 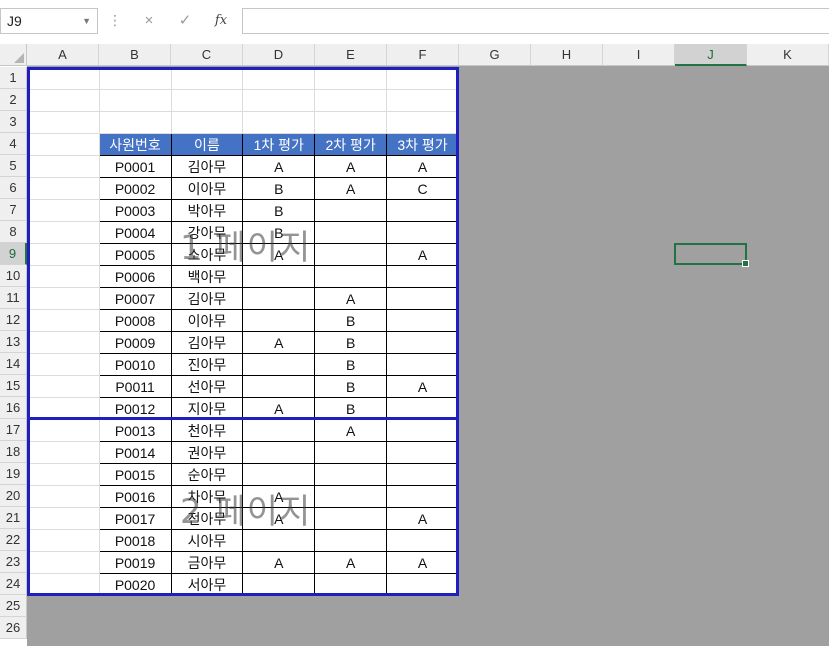 I want to click on name-box: J9 ▼, so click(x=49, y=21).